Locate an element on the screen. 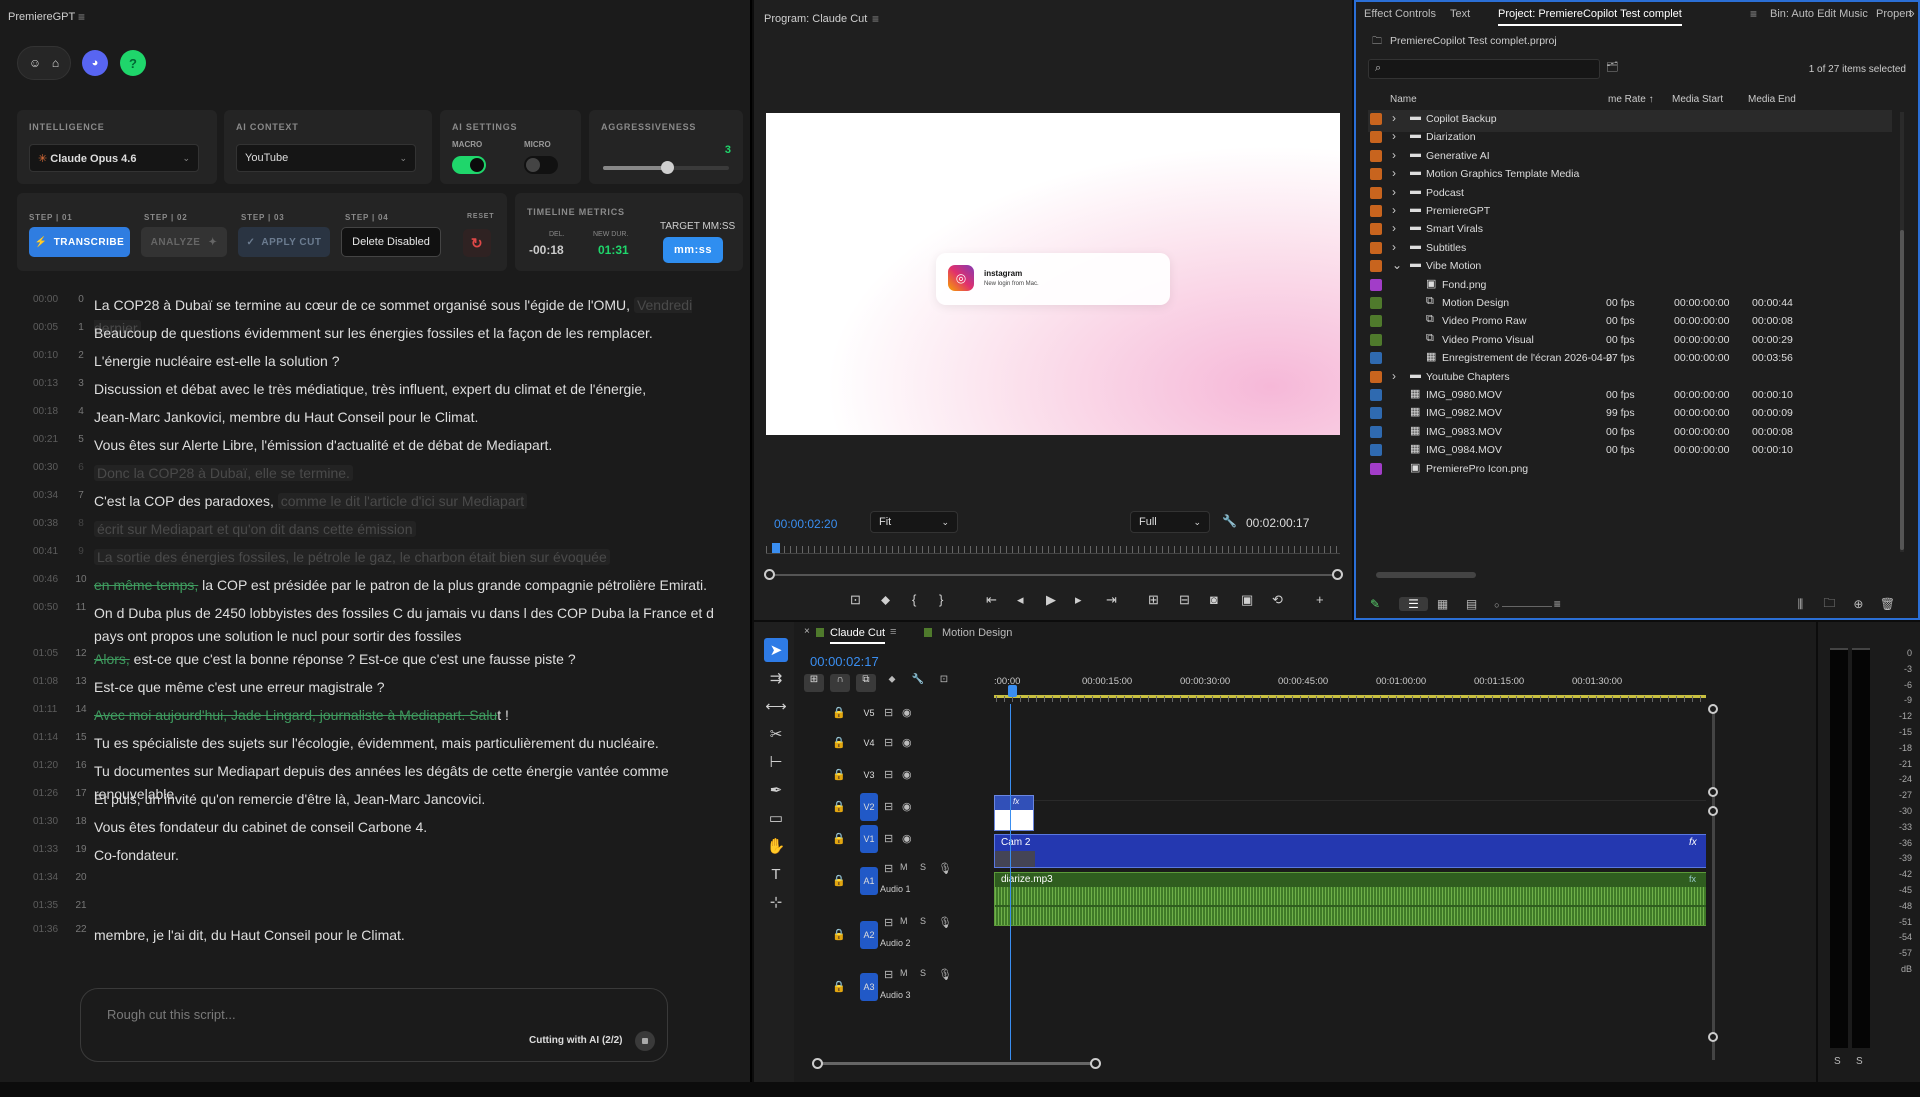 Image resolution: width=1920 pixels, height=1097 pixels. project-vscroll is located at coordinates (1902, 332).